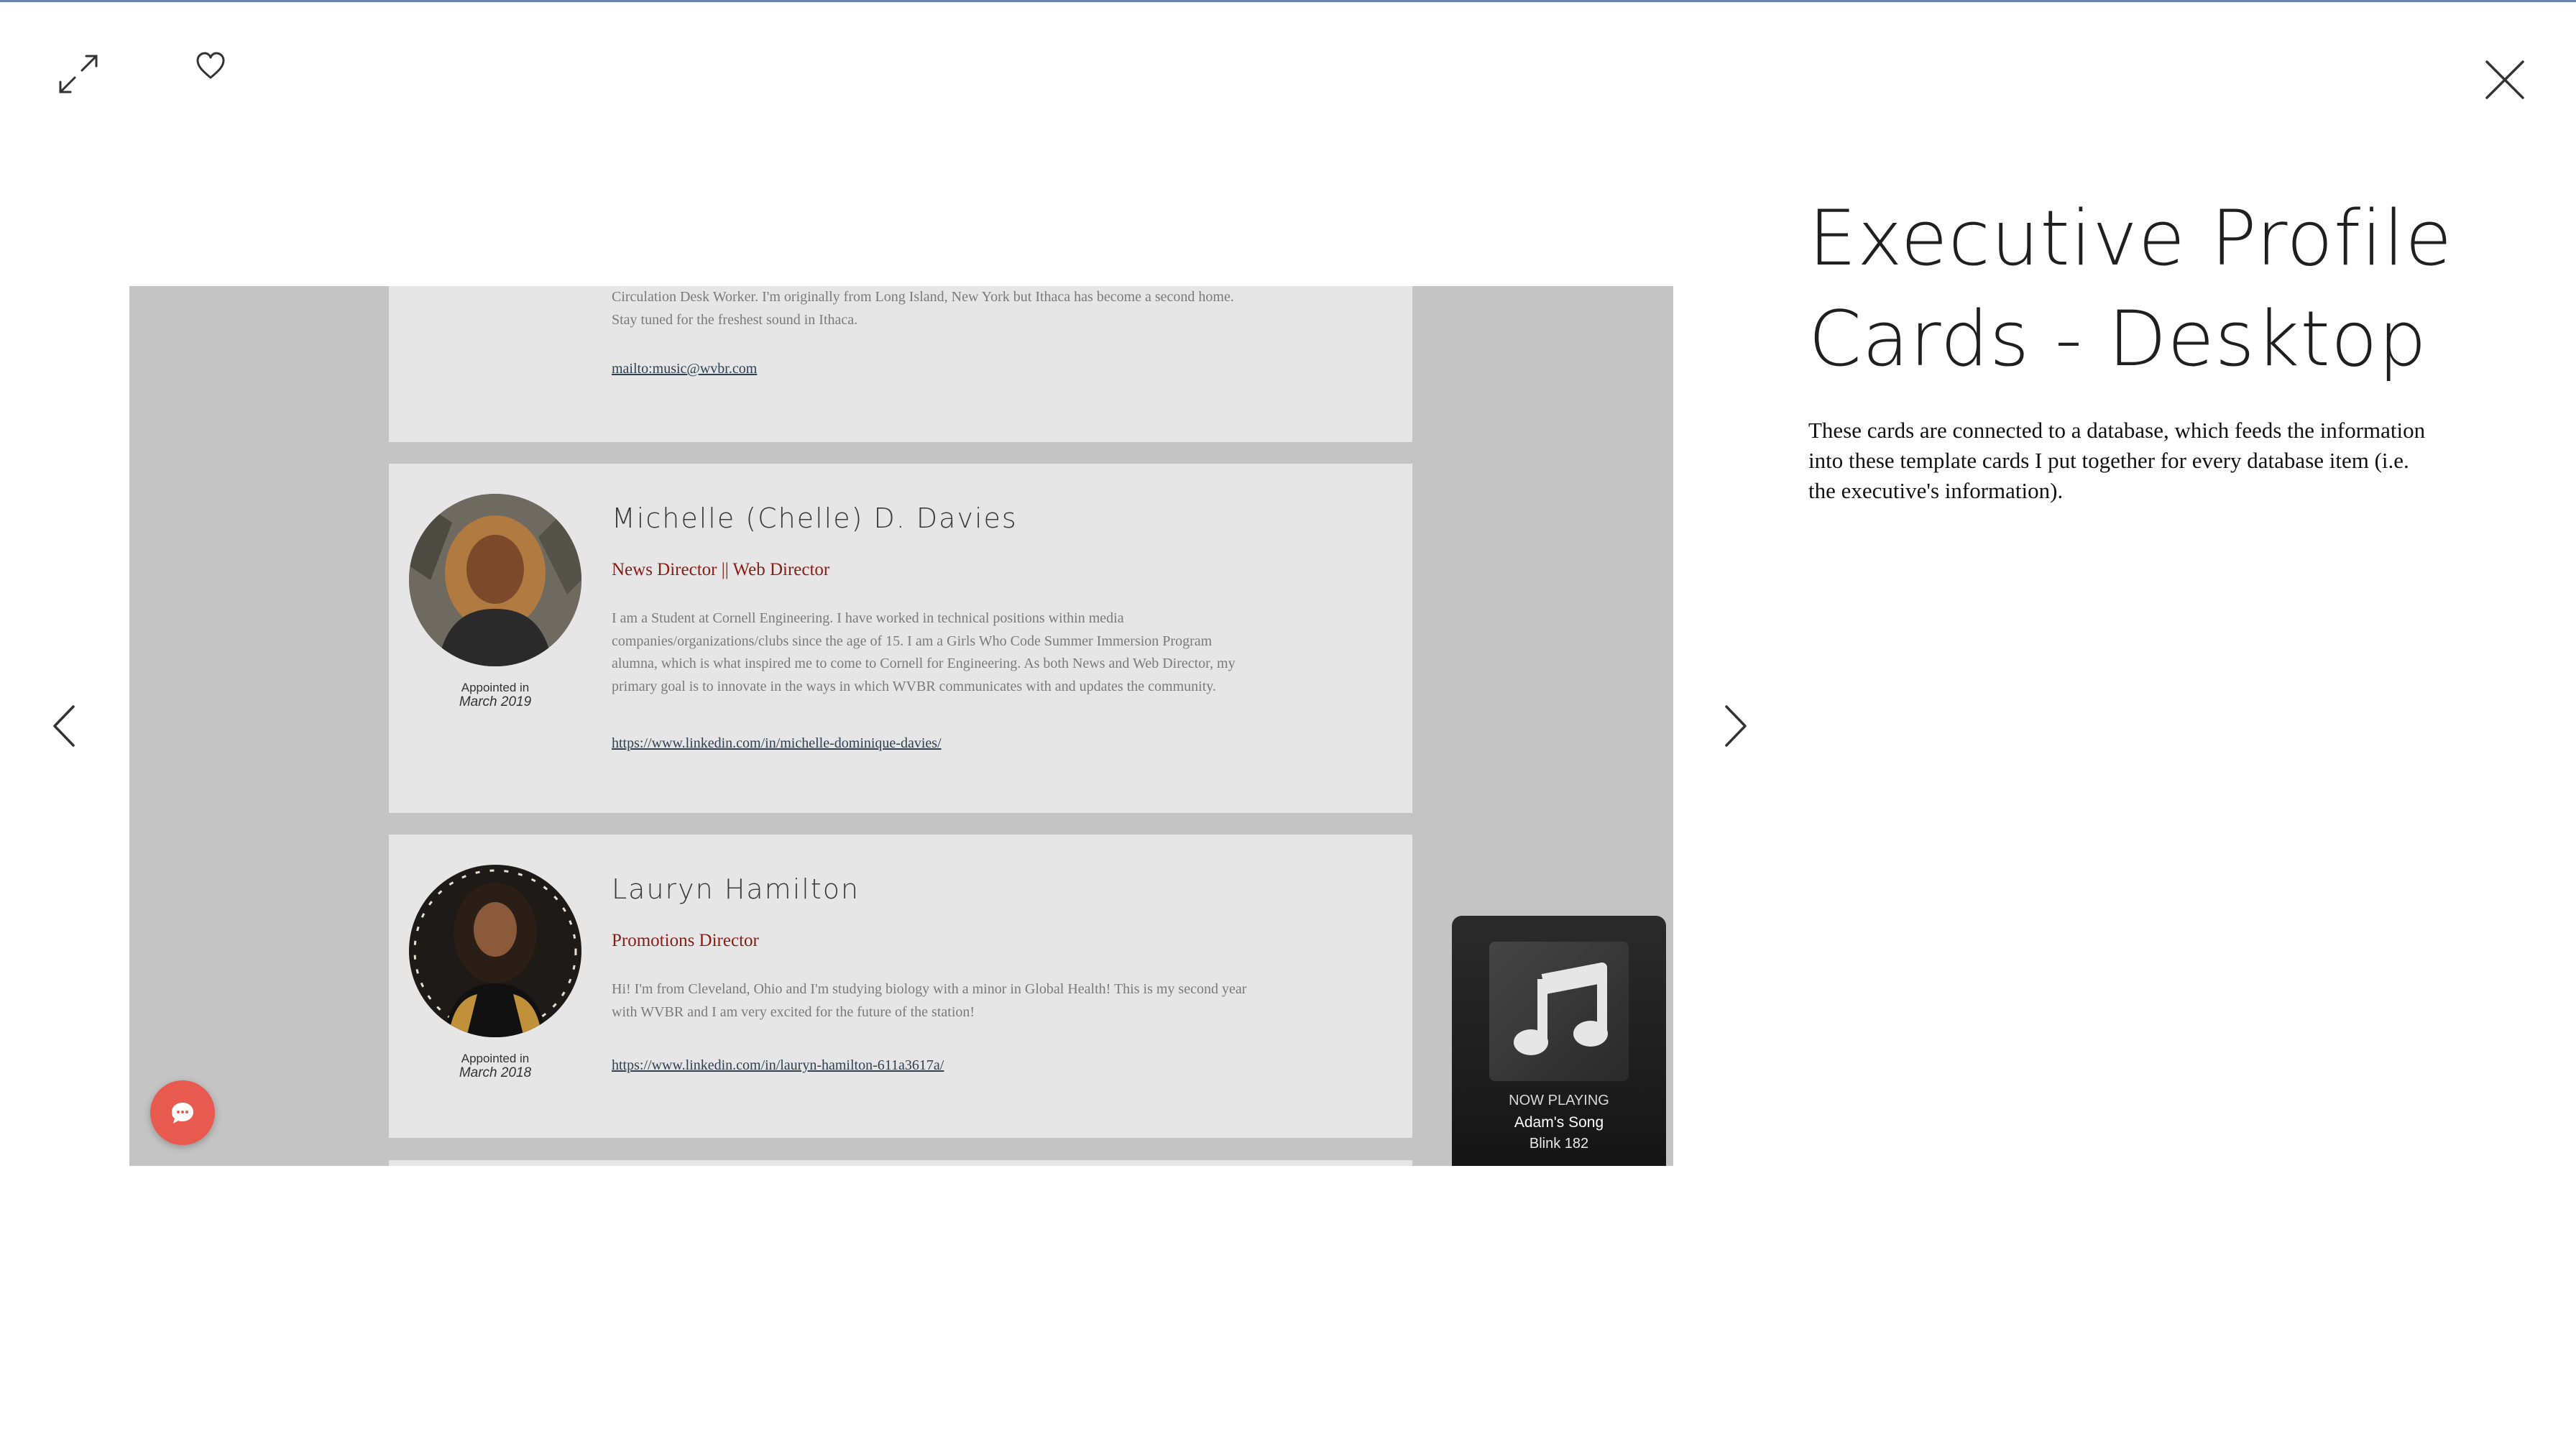 The width and height of the screenshot is (2576, 1452). I want to click on heart-icon, so click(211, 66).